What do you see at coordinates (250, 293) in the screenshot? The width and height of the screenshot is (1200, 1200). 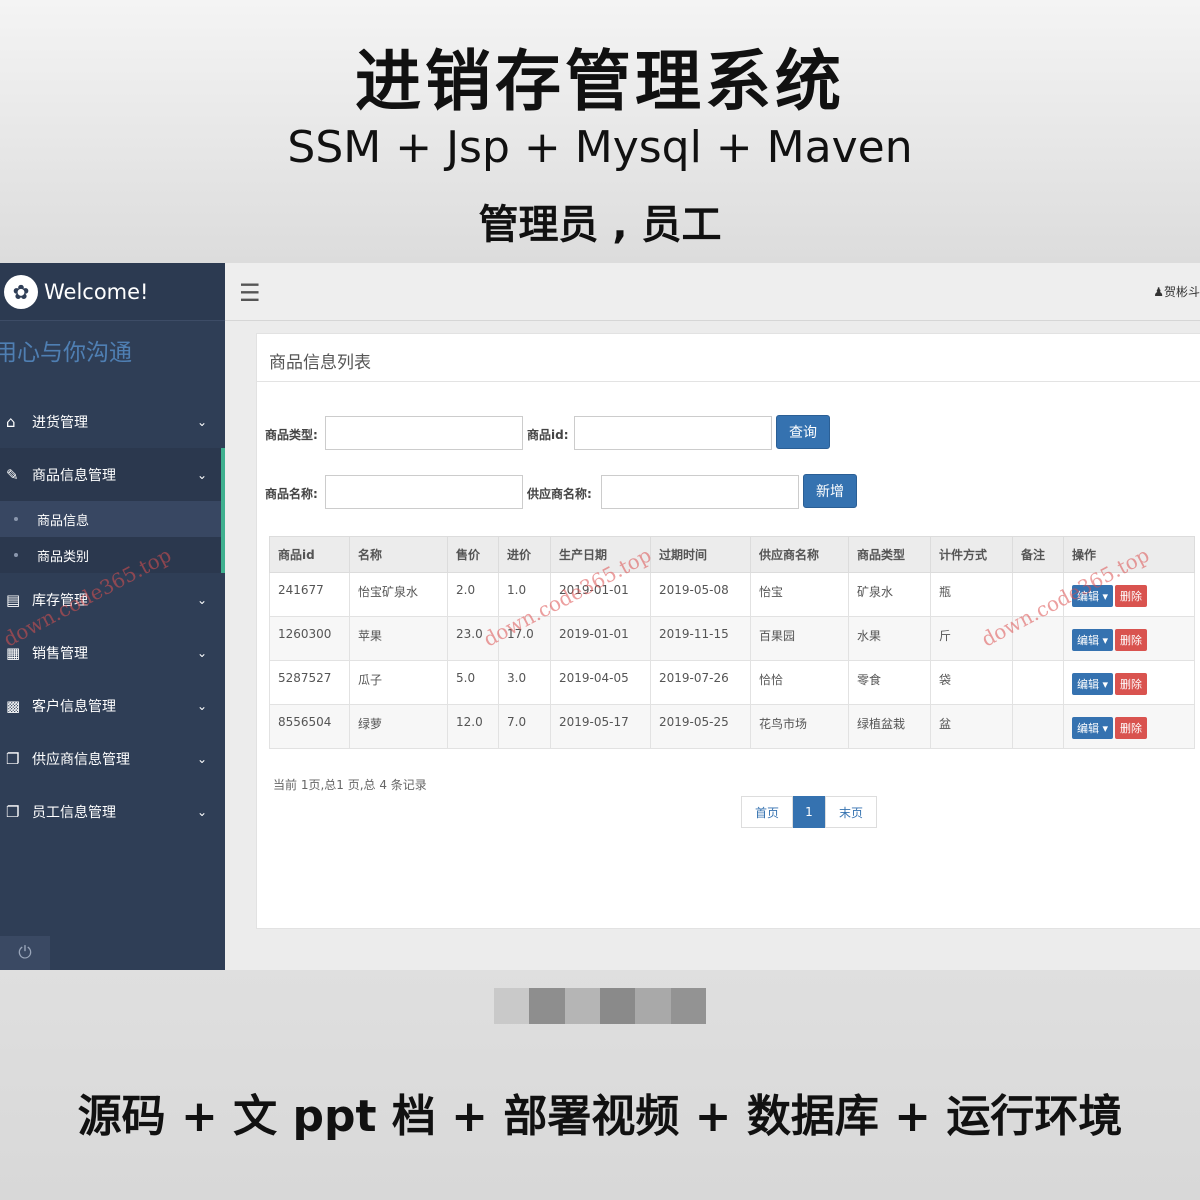 I see `menu-toggle-icon: ☰` at bounding box center [250, 293].